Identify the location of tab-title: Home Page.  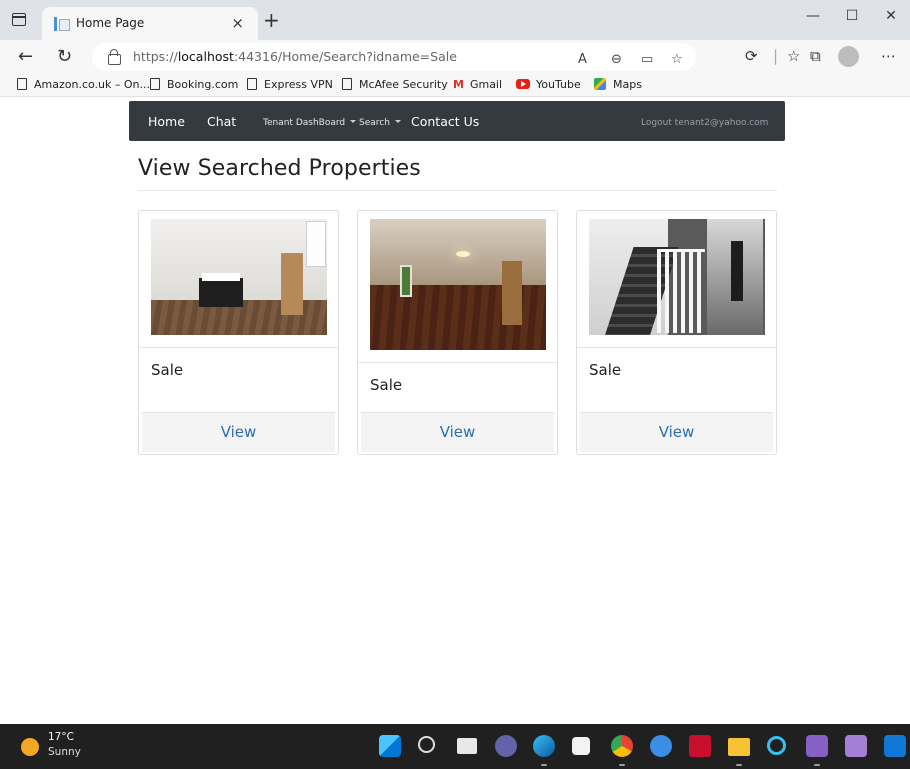
(110, 23).